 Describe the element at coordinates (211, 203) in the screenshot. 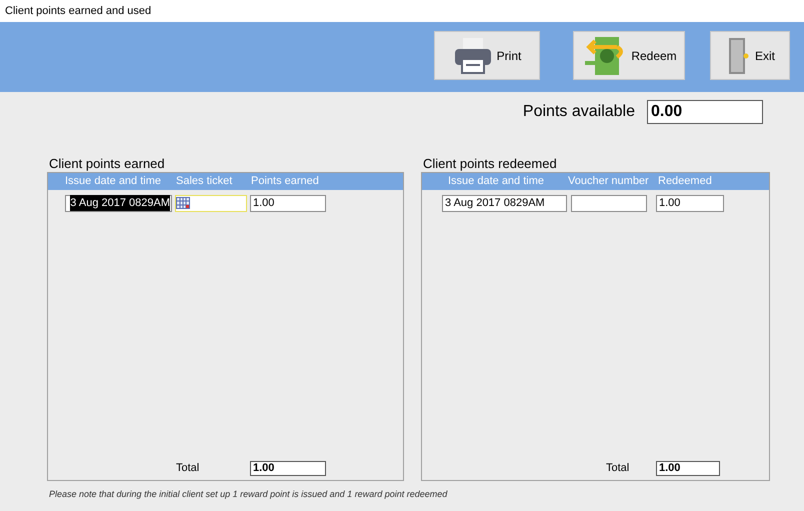

I see `sales-ticket-field` at that location.